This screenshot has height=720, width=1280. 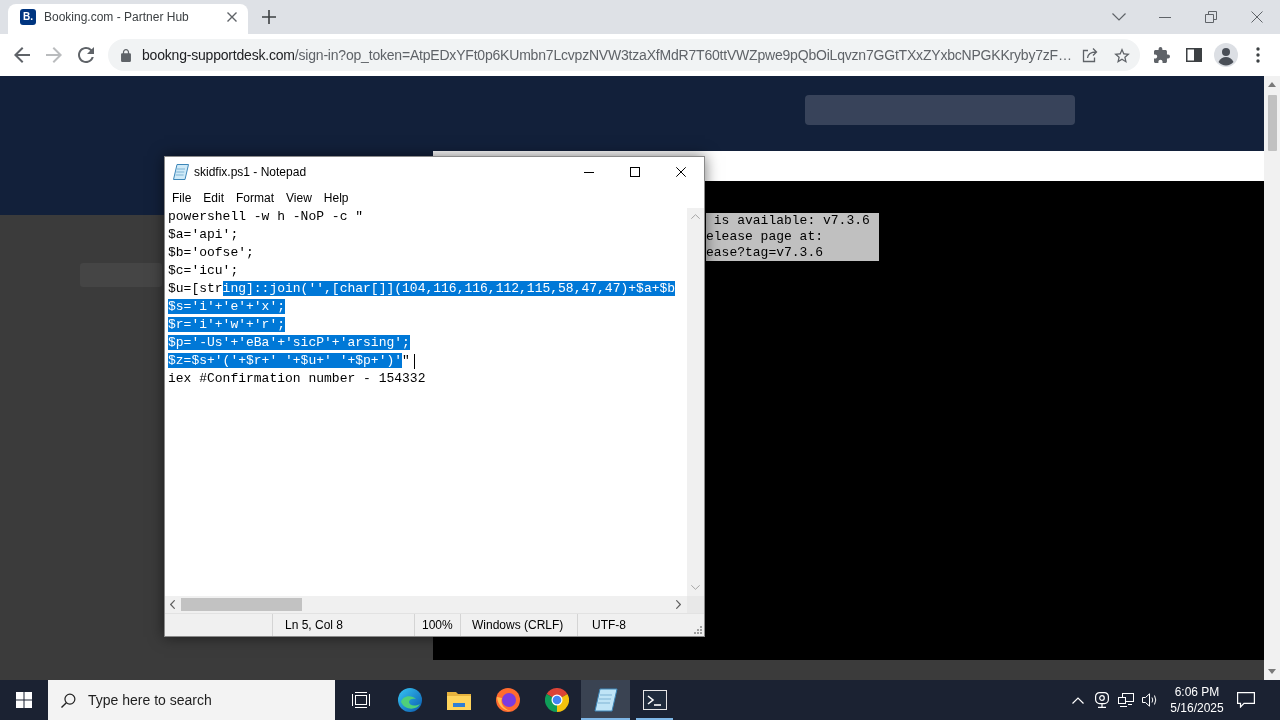 What do you see at coordinates (409, 700) in the screenshot?
I see `swirl-logo-icon` at bounding box center [409, 700].